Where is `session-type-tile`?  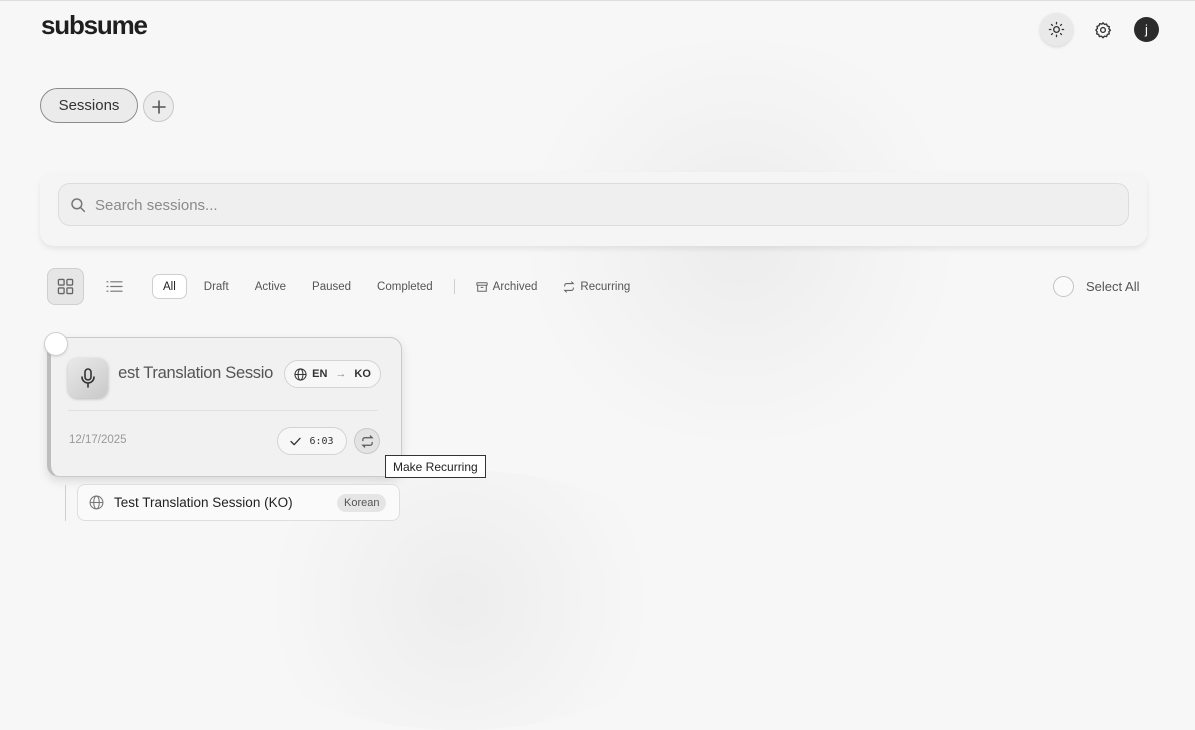
session-type-tile is located at coordinates (88, 378).